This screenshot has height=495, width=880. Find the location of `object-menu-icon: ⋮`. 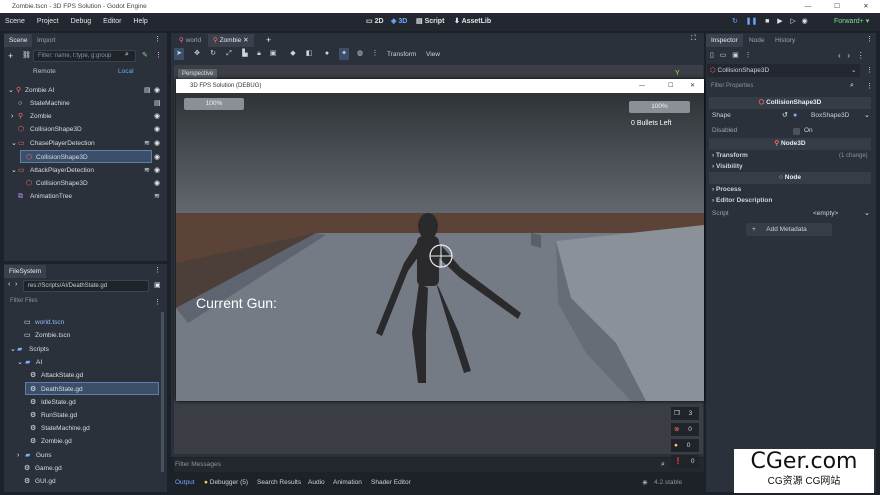

object-menu-icon: ⋮ is located at coordinates (869, 70).